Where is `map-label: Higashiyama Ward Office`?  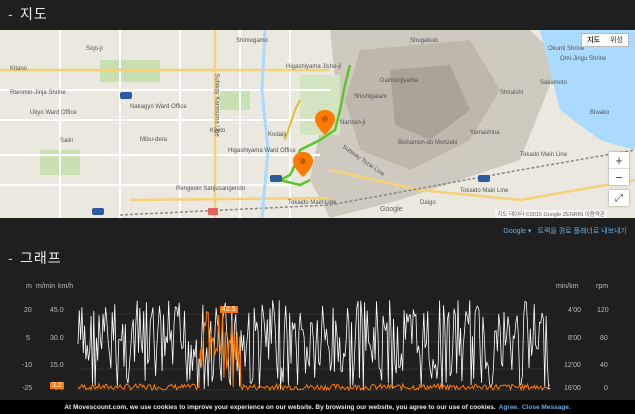 map-label: Higashiyama Ward Office is located at coordinates (262, 151).